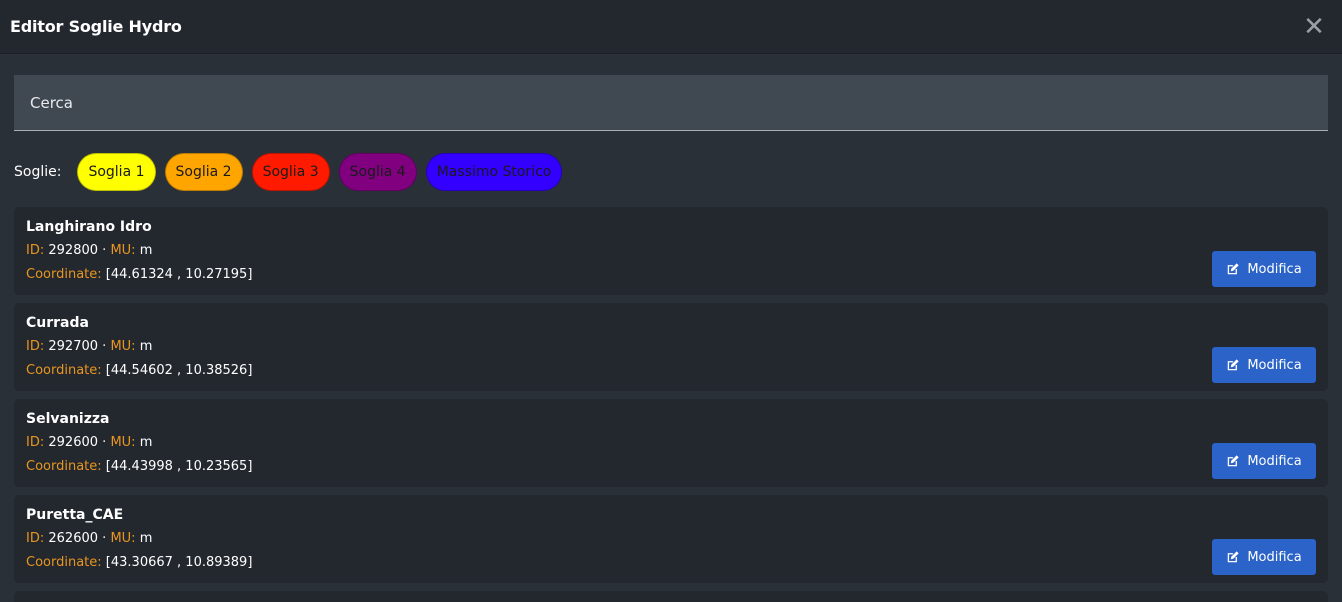 Image resolution: width=1342 pixels, height=602 pixels. What do you see at coordinates (179, 370) in the screenshot?
I see `station-coordinates: [44.54602 , 10.38526]` at bounding box center [179, 370].